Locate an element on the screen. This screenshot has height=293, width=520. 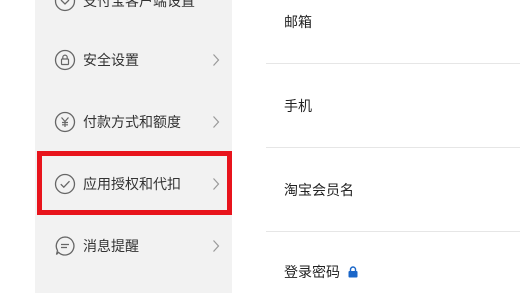
sidebar-item-label: 安全设置 is located at coordinates (111, 61).